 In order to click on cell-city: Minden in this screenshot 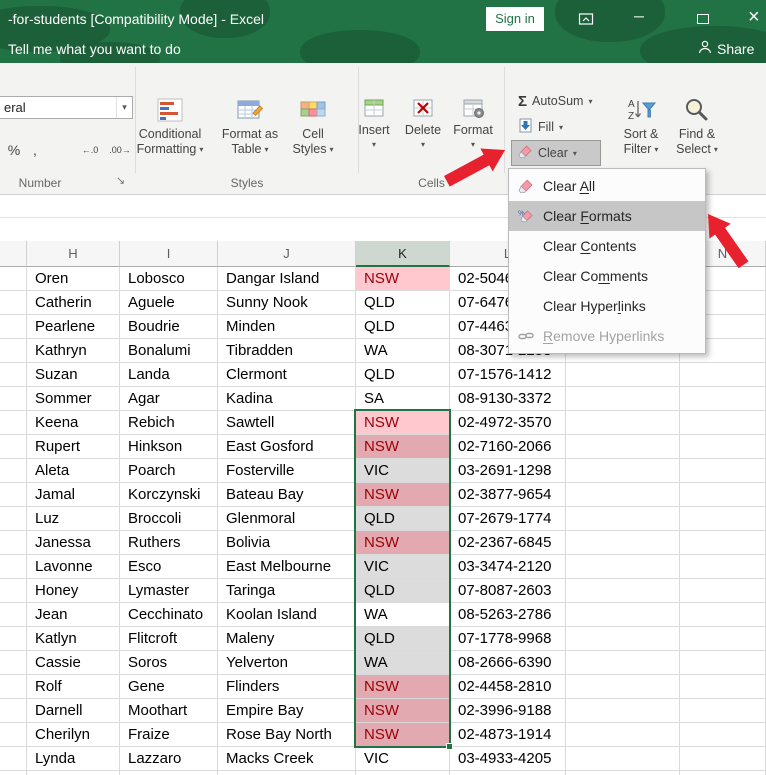, I will do `click(287, 327)`.